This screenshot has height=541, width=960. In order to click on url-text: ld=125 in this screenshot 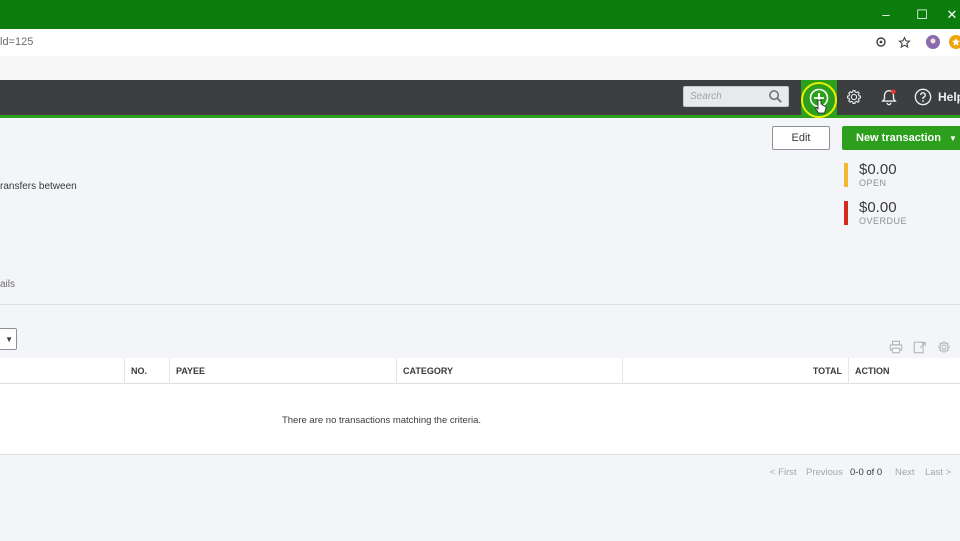, I will do `click(16, 42)`.